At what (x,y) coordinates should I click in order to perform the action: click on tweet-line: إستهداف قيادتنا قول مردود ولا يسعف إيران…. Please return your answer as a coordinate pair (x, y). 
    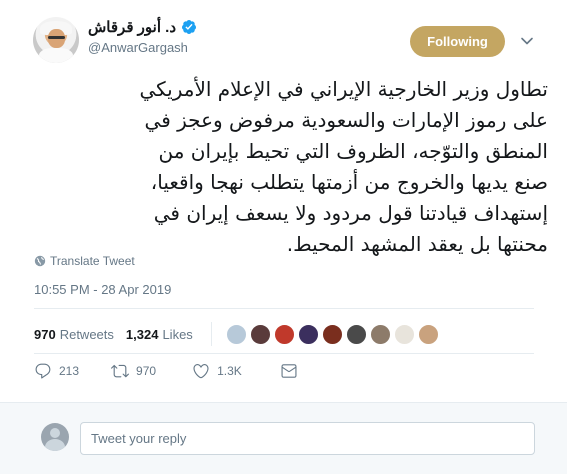
    Looking at the image, I should click on (350, 213).